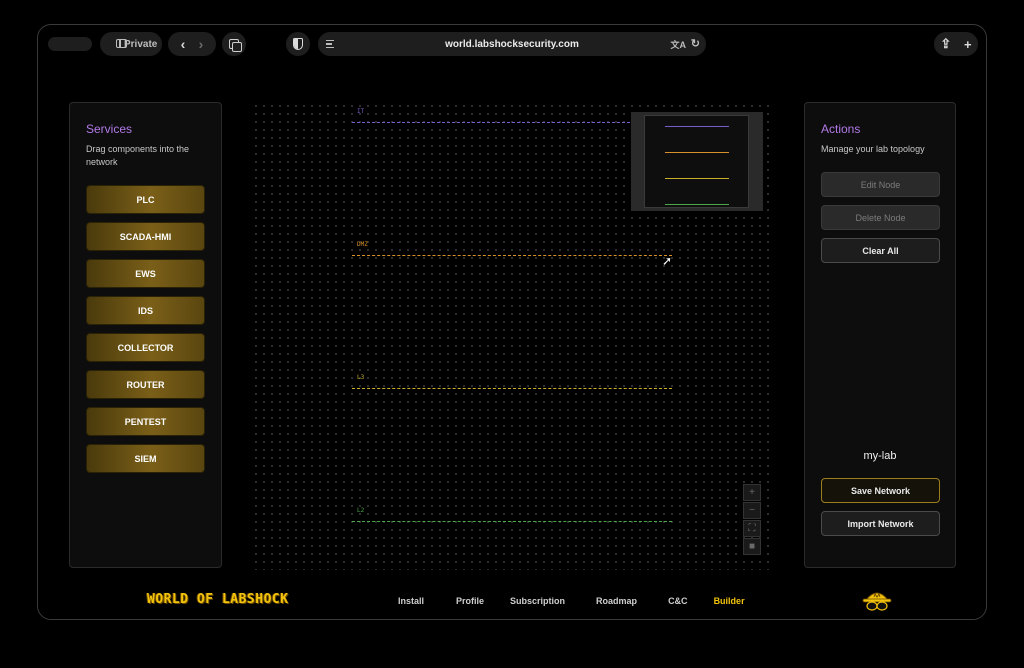 The image size is (1024, 668). I want to click on history-nav: ‹ ›, so click(192, 44).